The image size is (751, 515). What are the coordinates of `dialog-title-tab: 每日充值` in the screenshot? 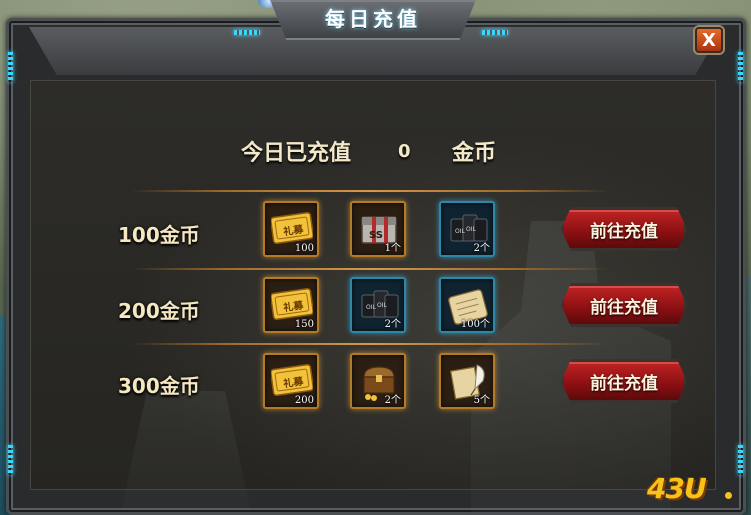 It's located at (373, 20).